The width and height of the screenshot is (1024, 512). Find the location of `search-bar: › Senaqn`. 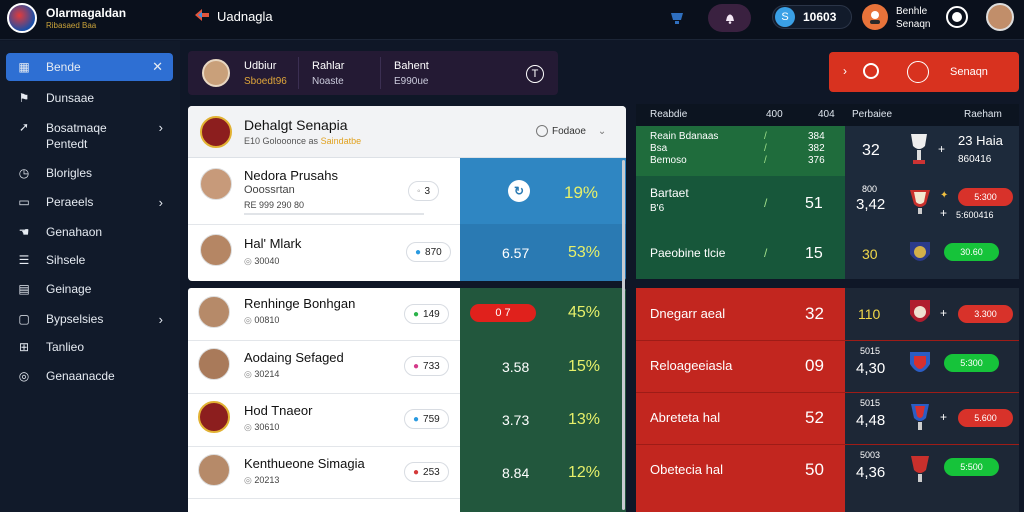

search-bar: › Senaqn is located at coordinates (924, 72).